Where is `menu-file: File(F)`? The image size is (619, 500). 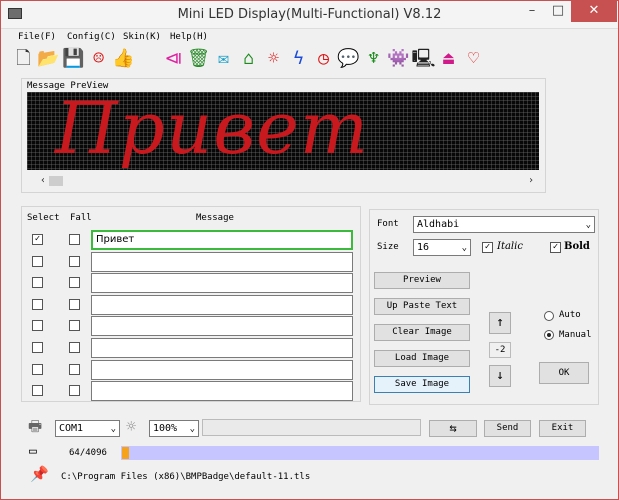
menu-file: File(F) is located at coordinates (37, 37).